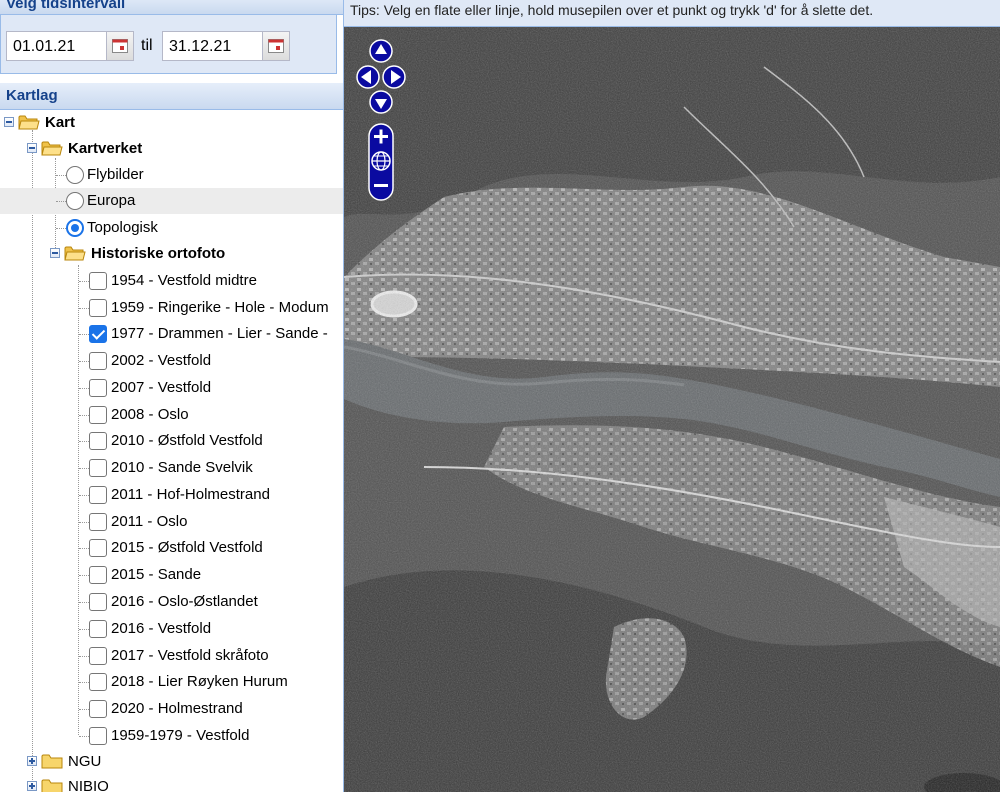 This screenshot has height=792, width=1000. What do you see at coordinates (394, 77) in the screenshot?
I see `pan-right-icon` at bounding box center [394, 77].